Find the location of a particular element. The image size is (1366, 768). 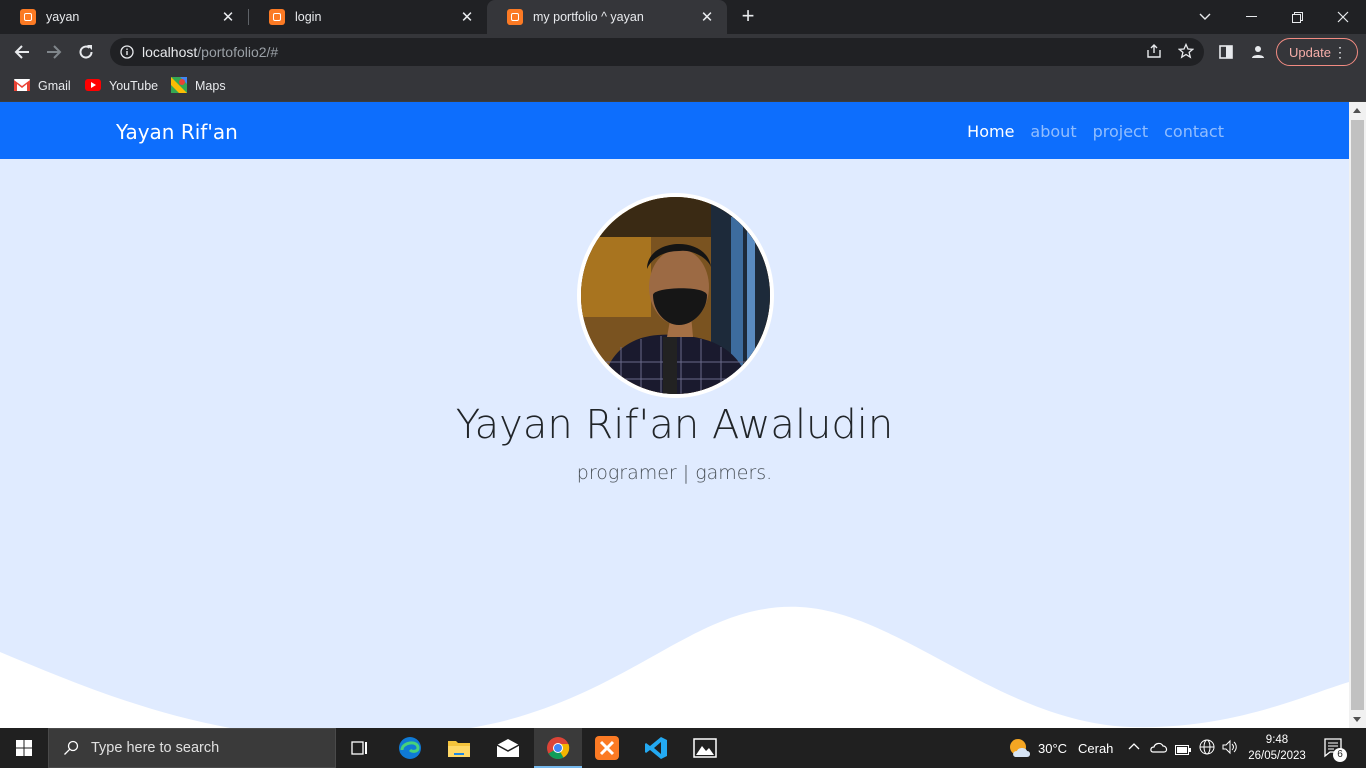

edge-icon is located at coordinates (410, 748).